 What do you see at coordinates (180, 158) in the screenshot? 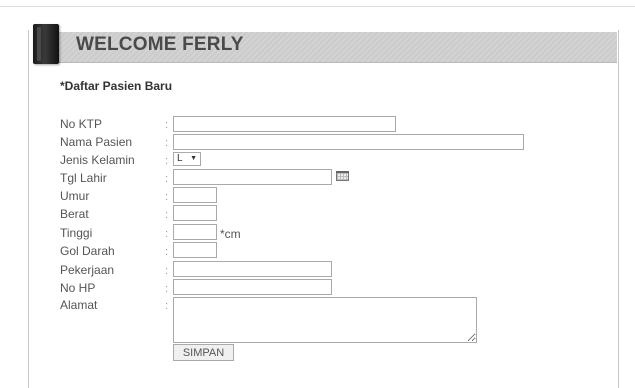
I see `jenis-kelamin-value: L` at bounding box center [180, 158].